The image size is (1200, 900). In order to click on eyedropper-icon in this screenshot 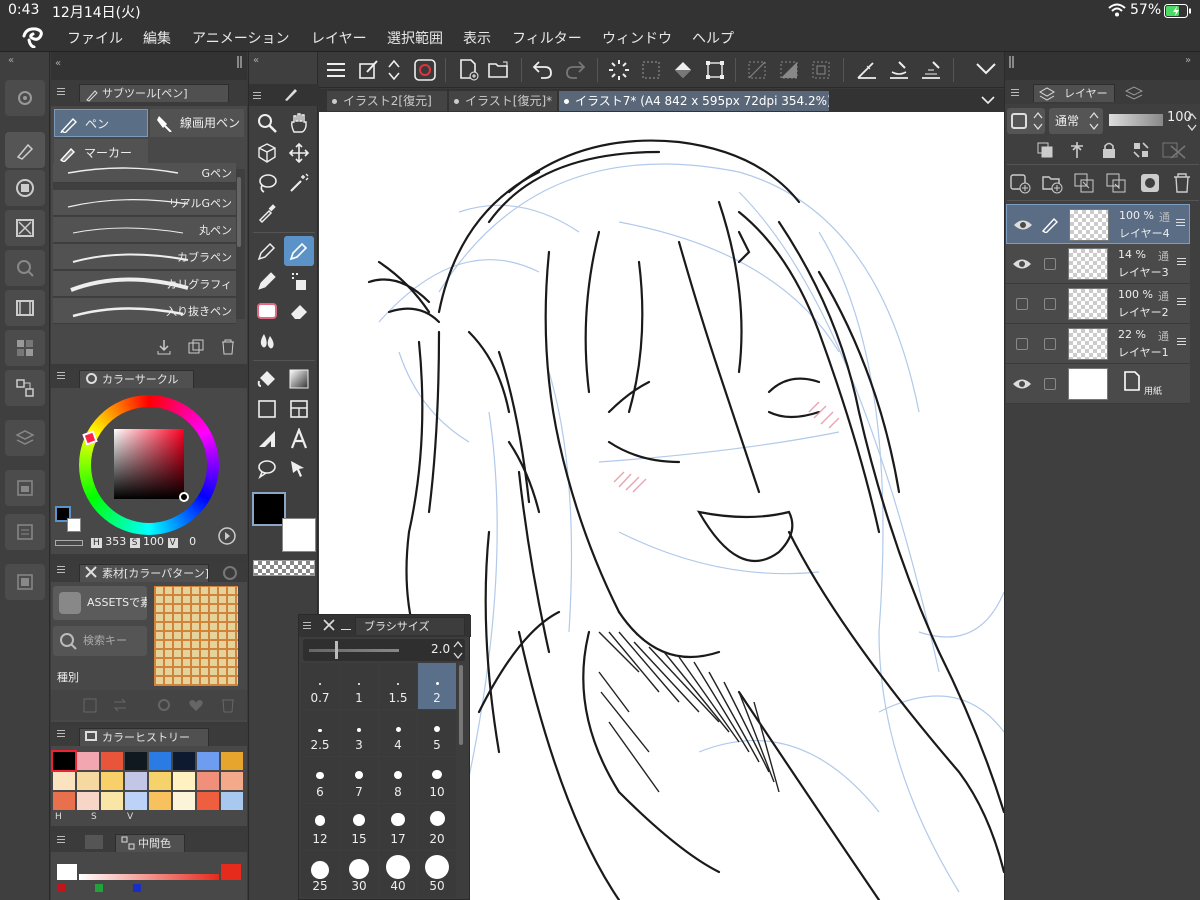, I will do `click(267, 213)`.